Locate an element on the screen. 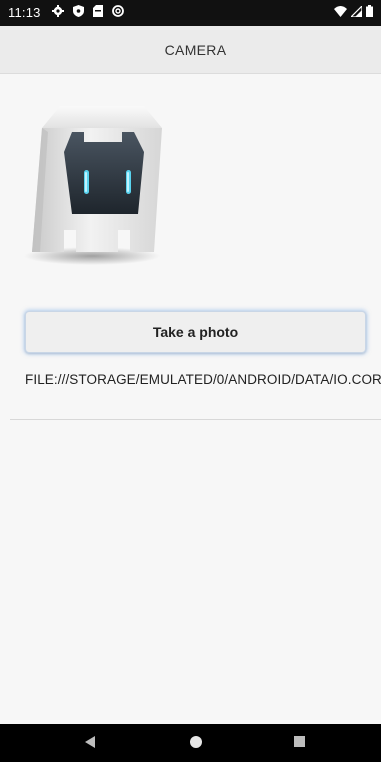  back-icon is located at coordinates (90, 742).